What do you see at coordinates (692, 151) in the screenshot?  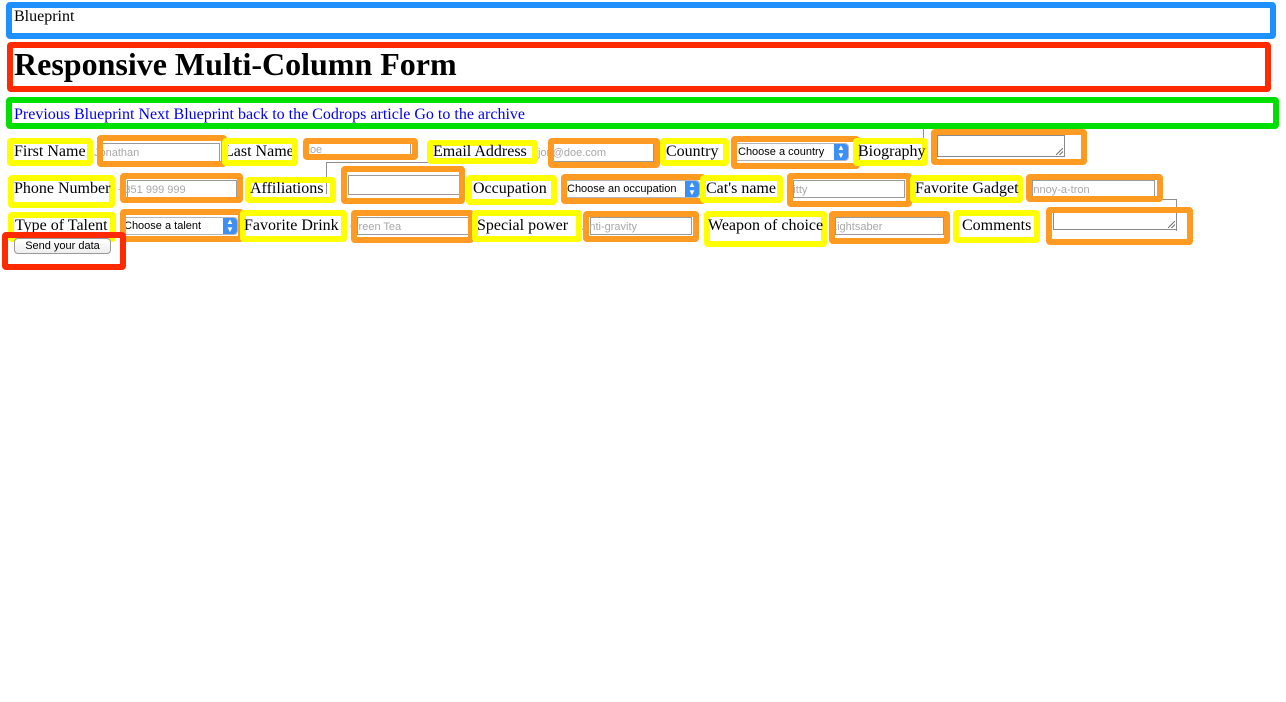 I see `country-label: Country` at bounding box center [692, 151].